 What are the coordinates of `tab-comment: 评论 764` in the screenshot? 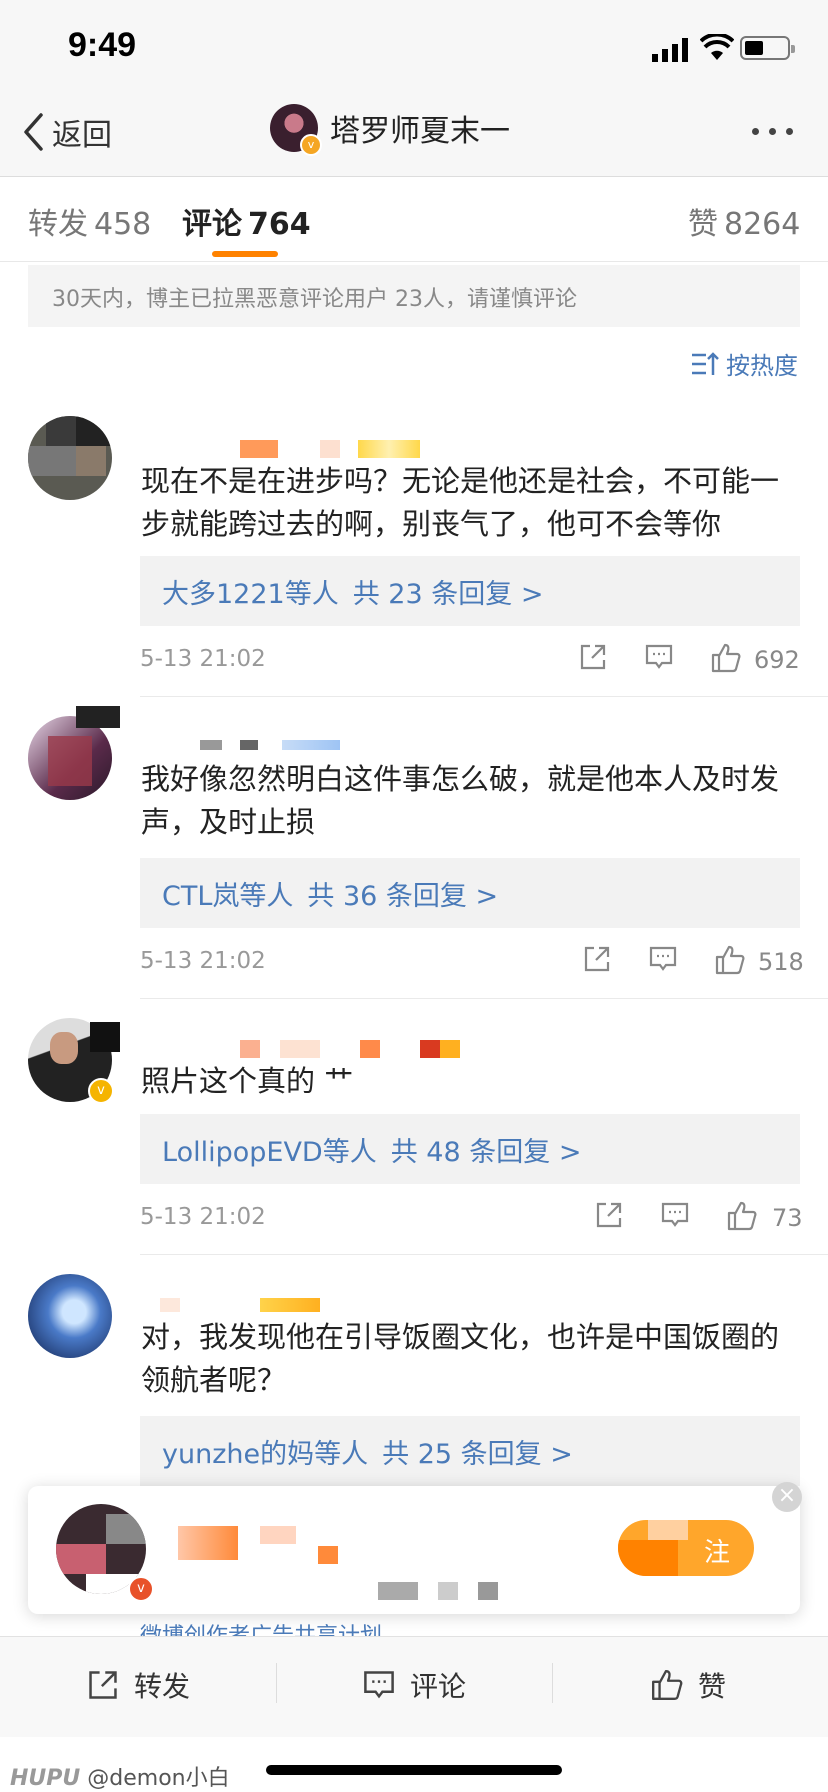 It's located at (246, 221).